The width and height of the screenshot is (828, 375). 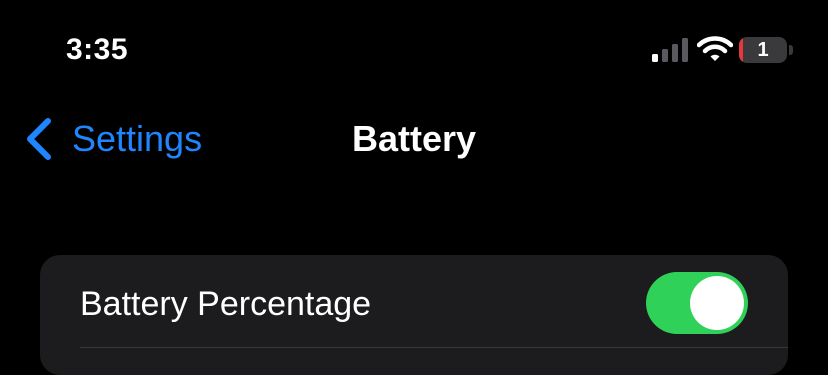 I want to click on battery-percentage-toggle, so click(x=697, y=303).